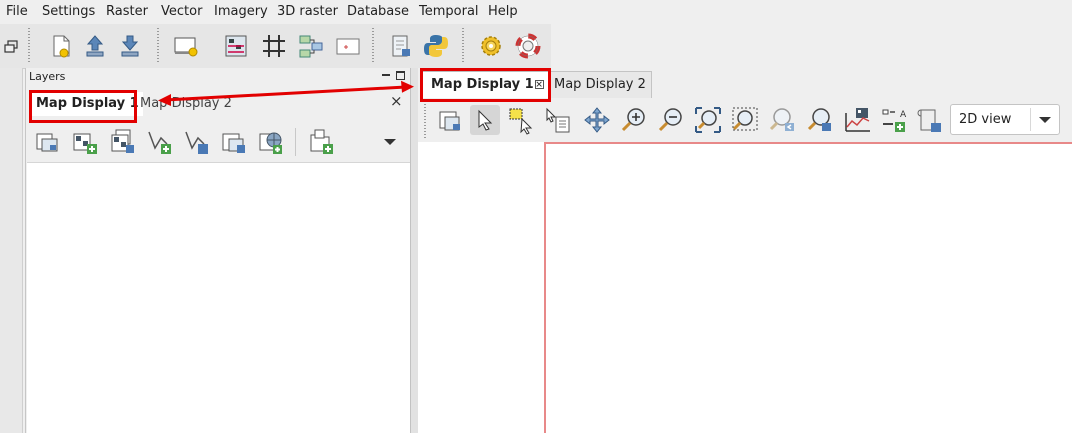 The width and height of the screenshot is (1072, 433). Describe the element at coordinates (286, 93) in the screenshot. I see `annotation-arrow` at that location.